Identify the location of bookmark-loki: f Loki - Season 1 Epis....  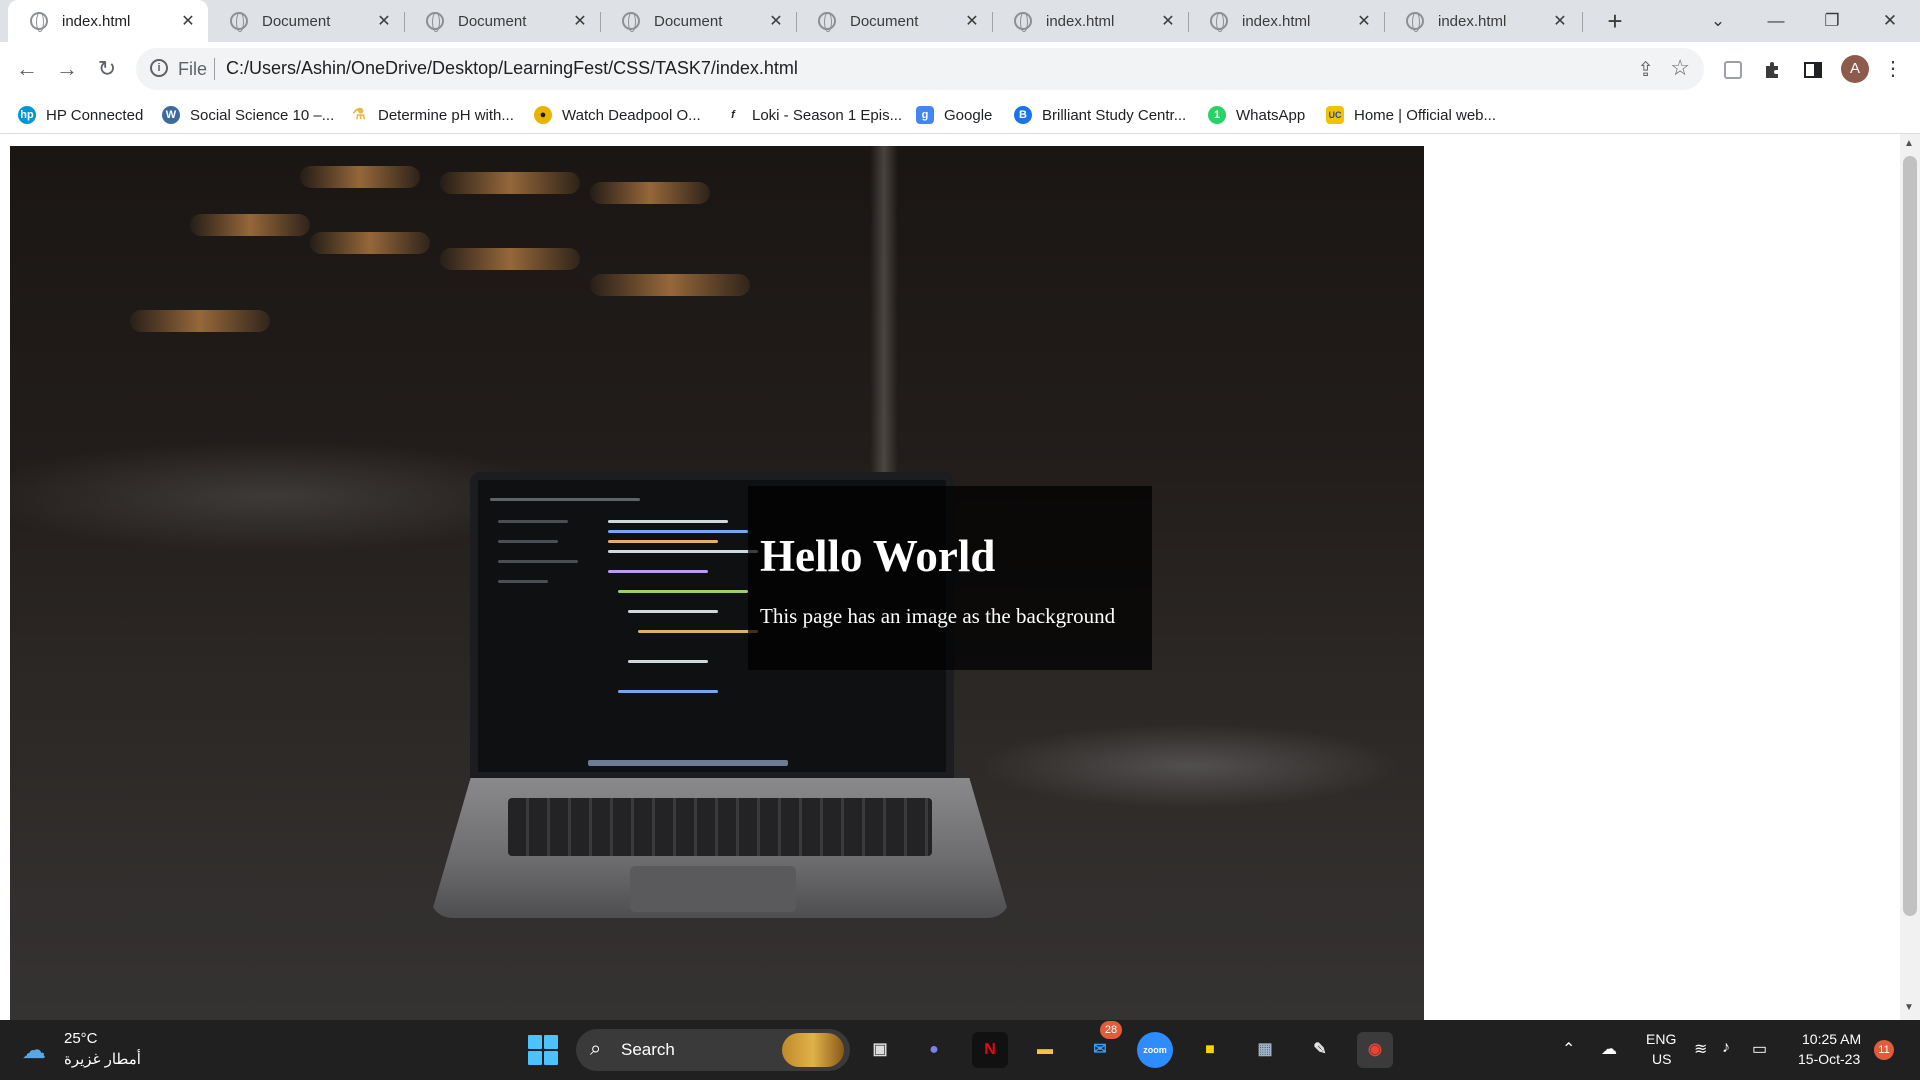
(813, 115).